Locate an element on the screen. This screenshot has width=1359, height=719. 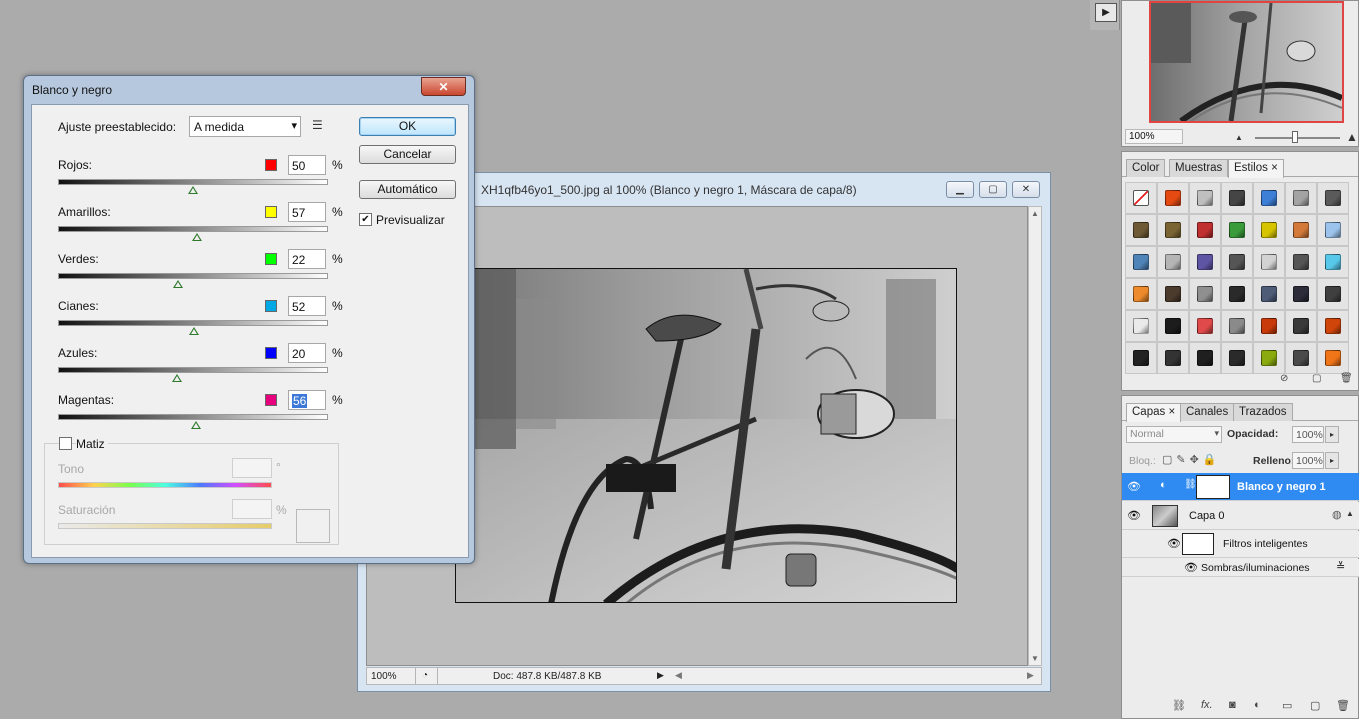
mask-link-icon: ⛓ is located at coordinates (1190, 484).